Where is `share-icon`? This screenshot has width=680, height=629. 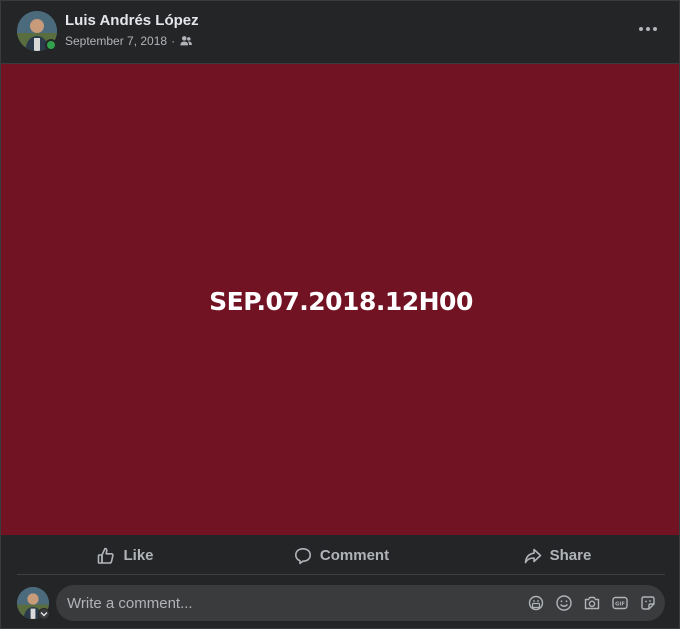 share-icon is located at coordinates (532, 555).